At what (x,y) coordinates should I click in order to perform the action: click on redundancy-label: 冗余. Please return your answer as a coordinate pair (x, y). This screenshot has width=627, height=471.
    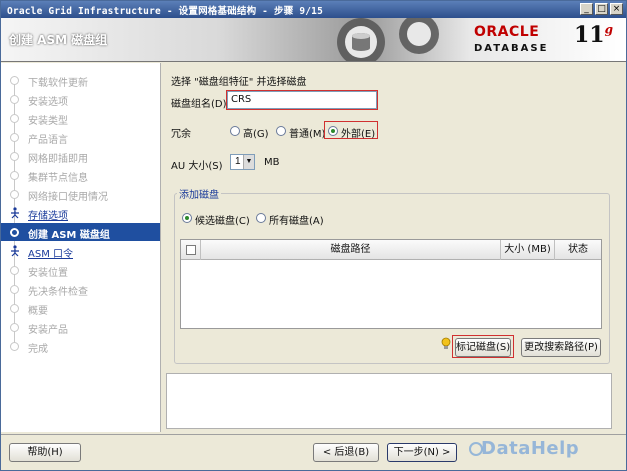
    Looking at the image, I should click on (181, 134).